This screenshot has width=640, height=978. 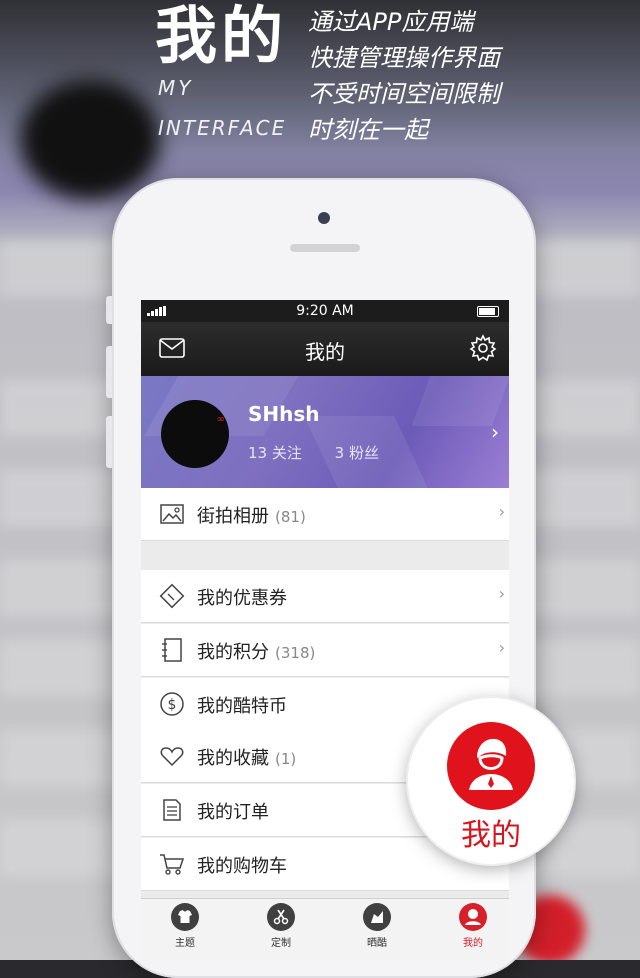 What do you see at coordinates (281, 917) in the screenshot?
I see `scissors-icon` at bounding box center [281, 917].